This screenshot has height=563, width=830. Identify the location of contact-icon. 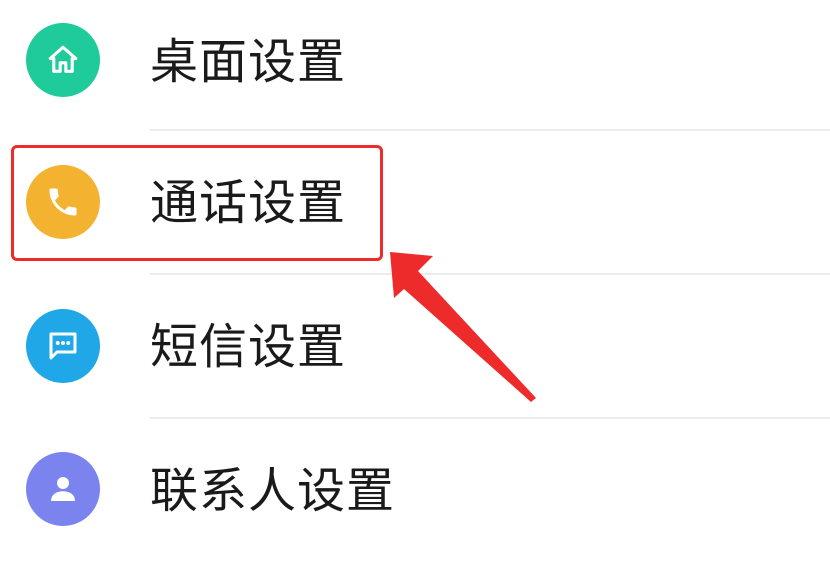
(63, 489).